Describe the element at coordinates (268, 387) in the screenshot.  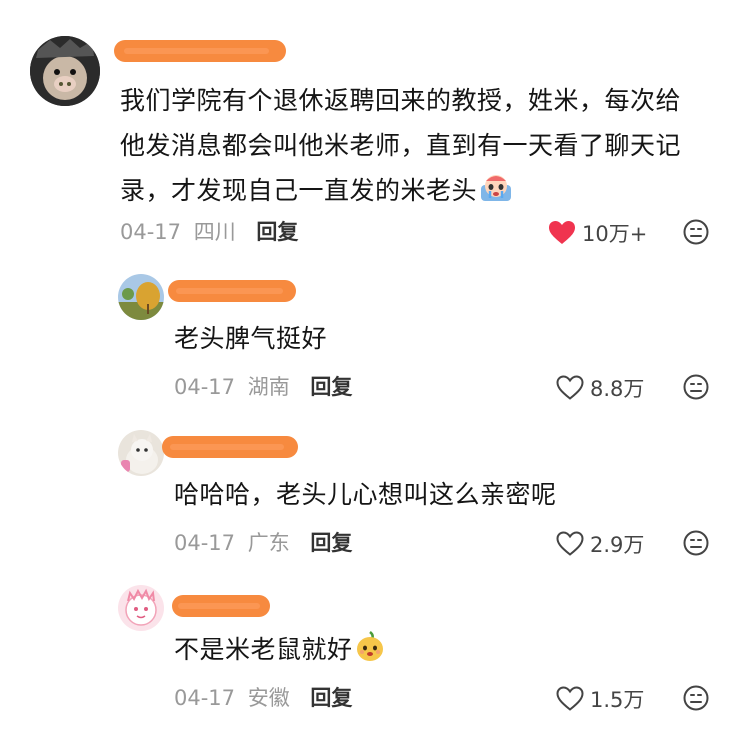
I see `comment-location: 湖南` at that location.